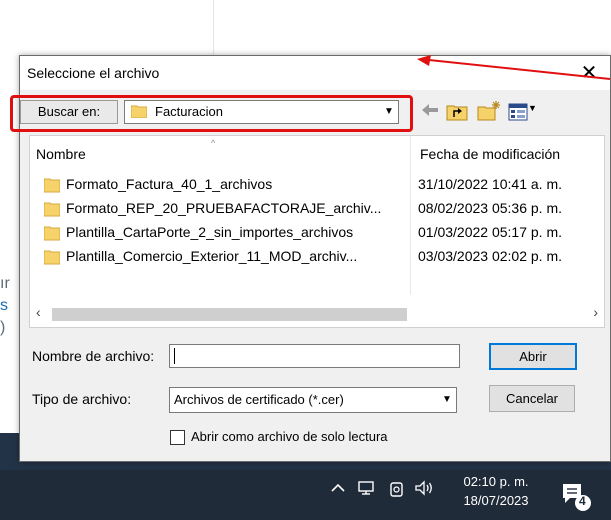 The image size is (611, 520). Describe the element at coordinates (424, 490) in the screenshot. I see `volume-icon` at that location.